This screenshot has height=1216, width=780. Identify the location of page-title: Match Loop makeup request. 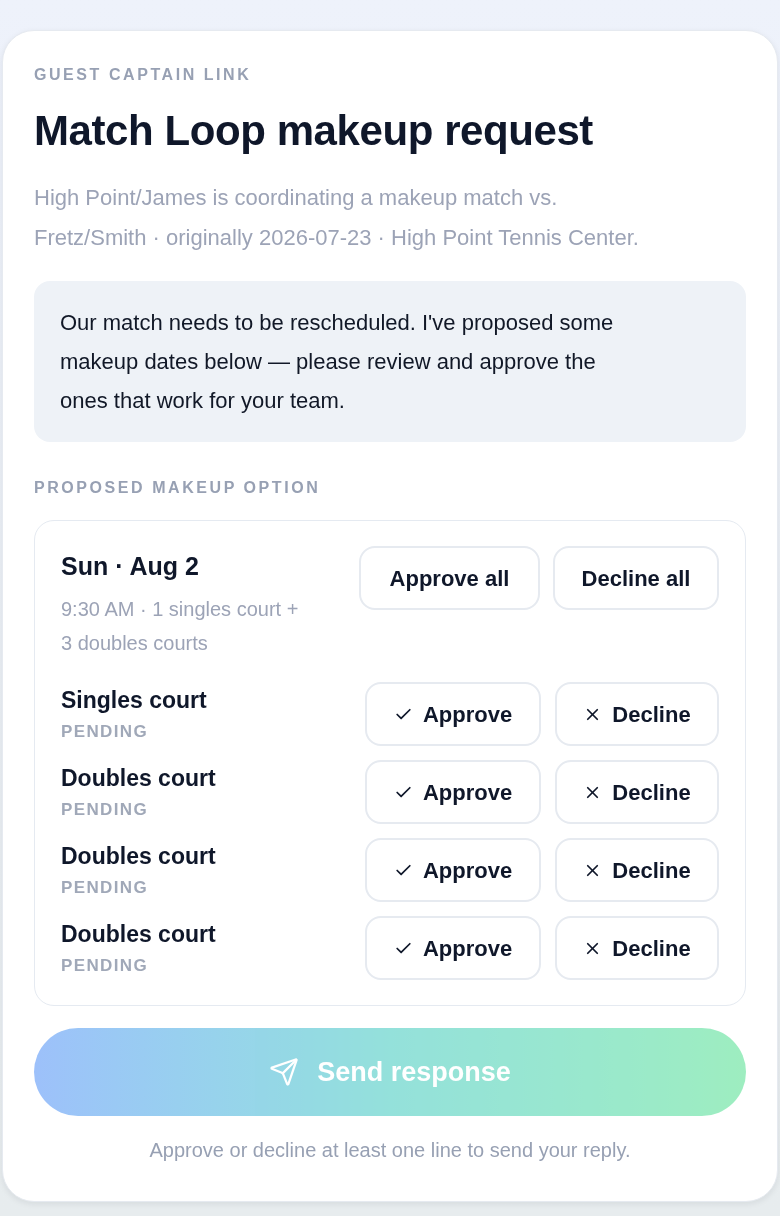
(314, 131).